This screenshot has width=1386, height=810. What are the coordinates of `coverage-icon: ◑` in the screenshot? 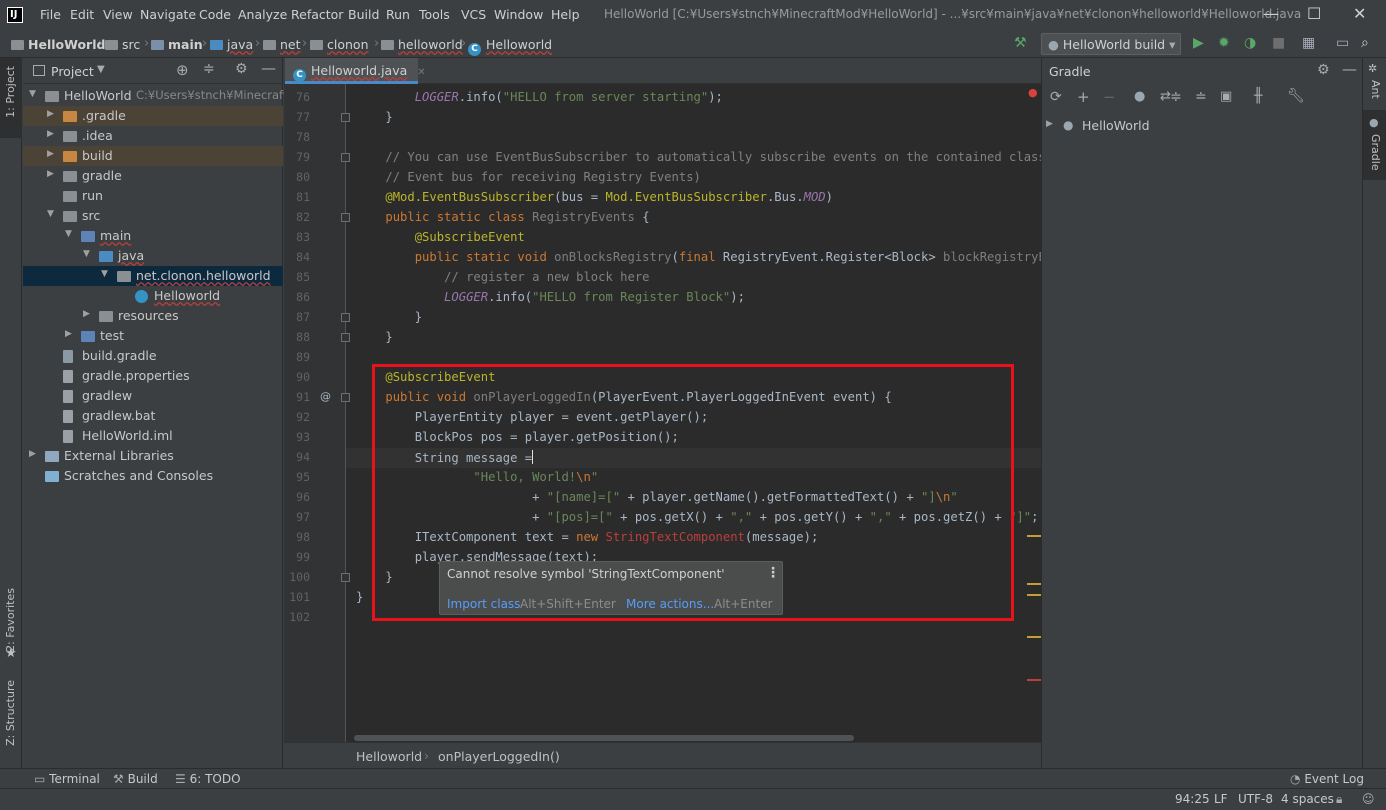 It's located at (1250, 43).